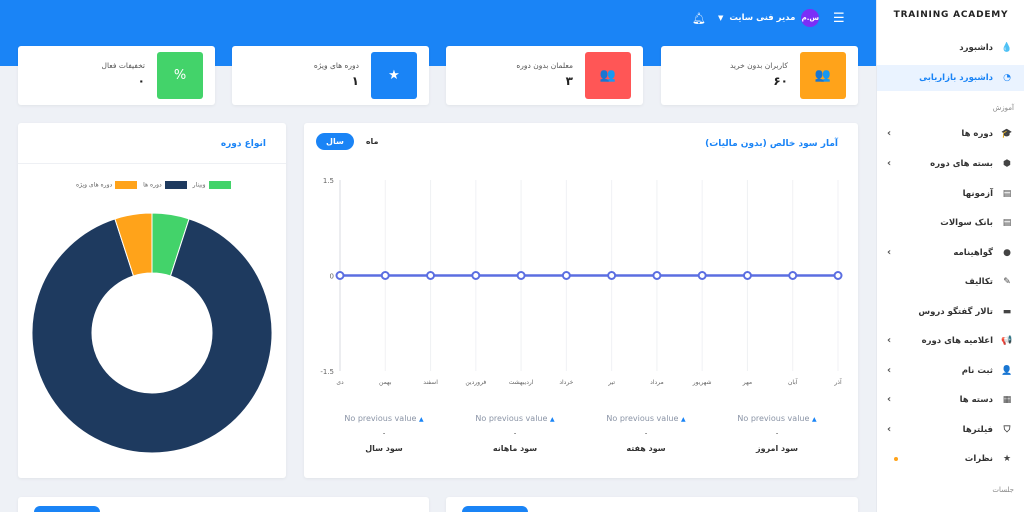 Image resolution: width=1024 pixels, height=512 pixels. I want to click on sidebar-item-4: آزمونها ▤, so click(950, 194).